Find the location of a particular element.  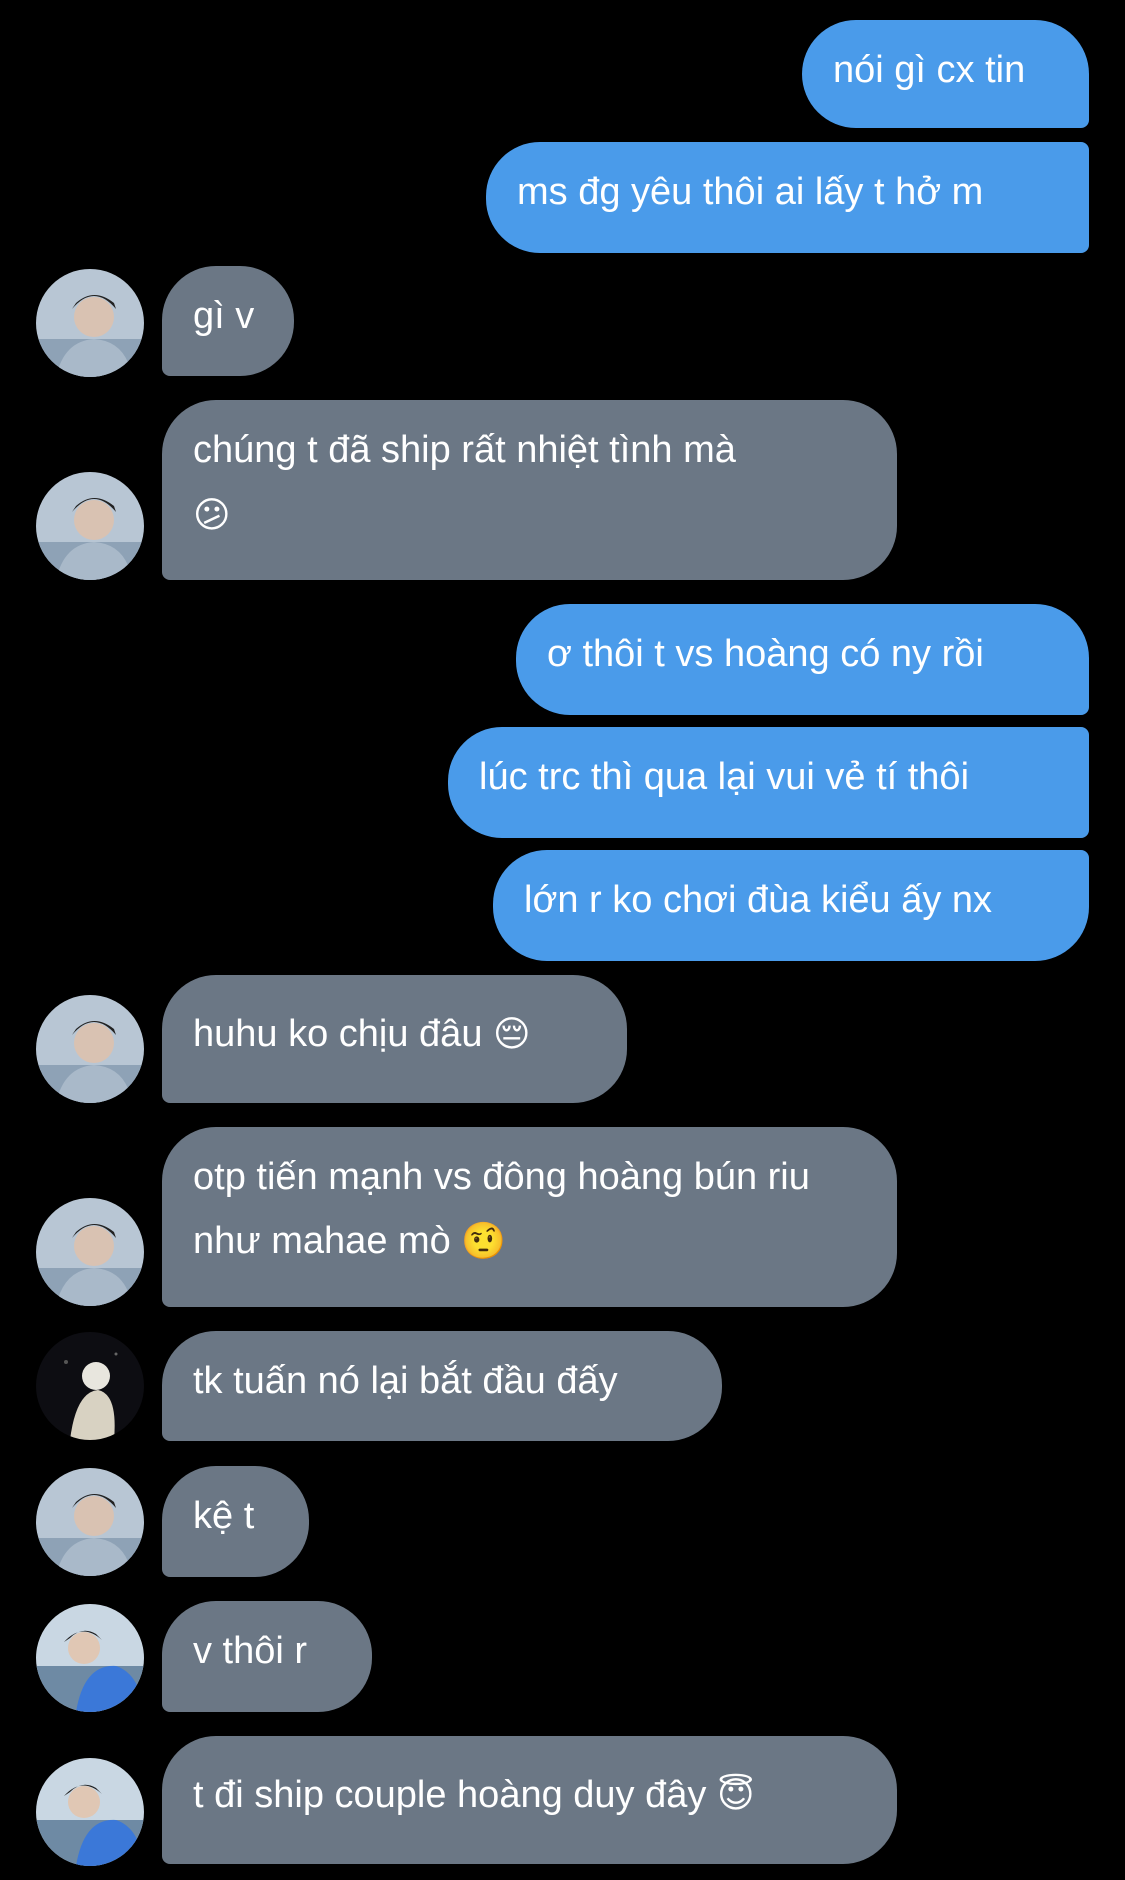

message-bubble-incoming: huhu ko chịu đâu 😔 is located at coordinates (394, 1039).